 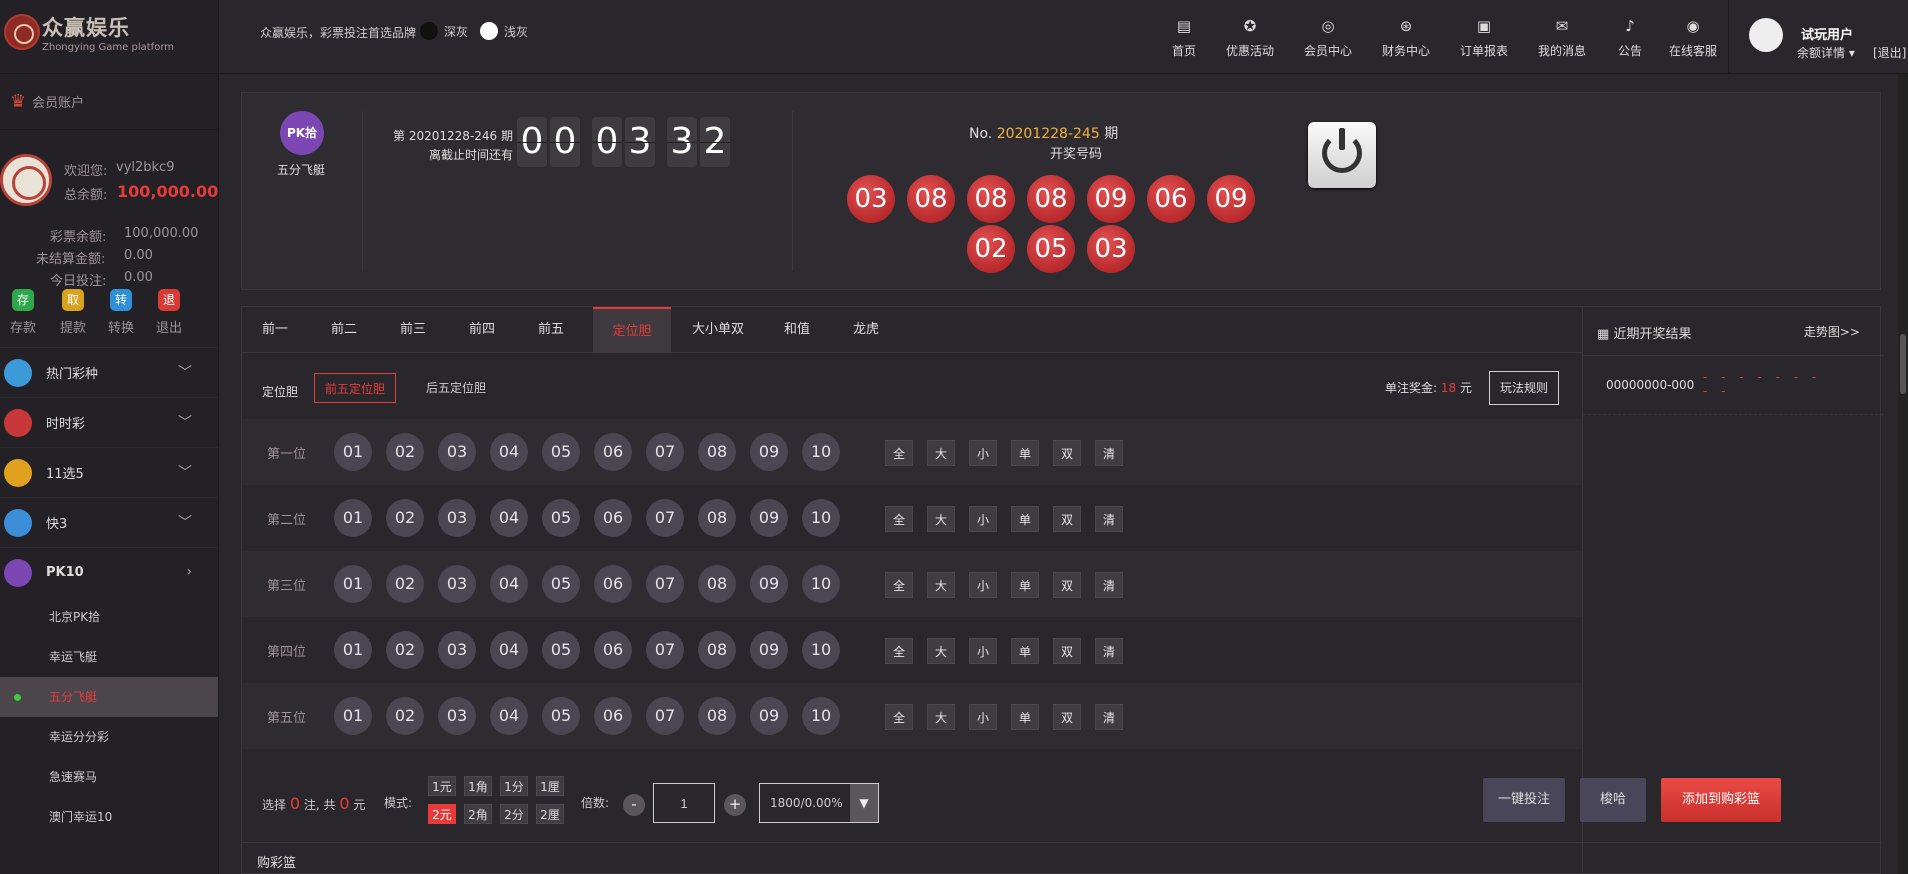 I want to click on logout-link: [退出], so click(x=1889, y=52).